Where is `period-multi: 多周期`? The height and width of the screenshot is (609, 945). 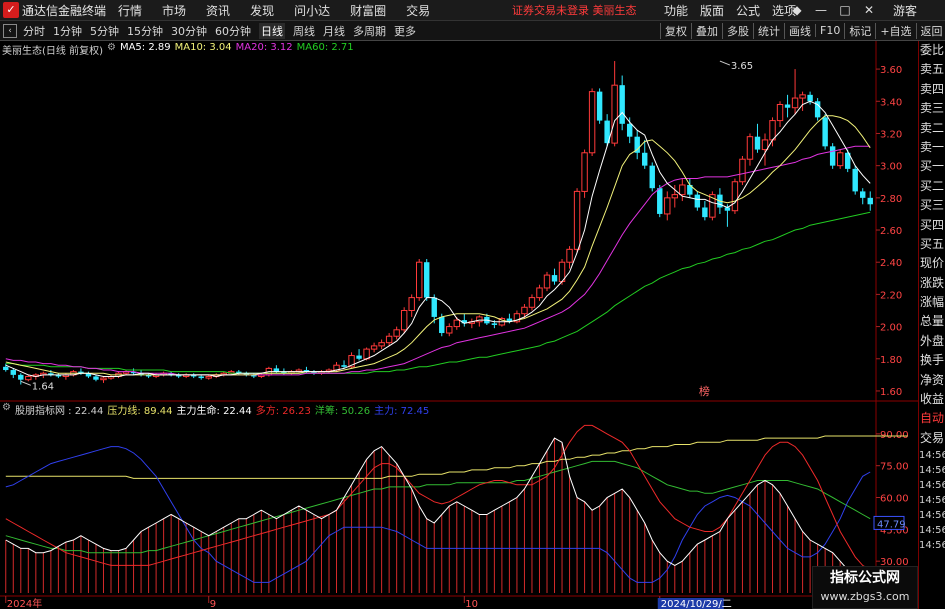 period-multi: 多周期 is located at coordinates (369, 31).